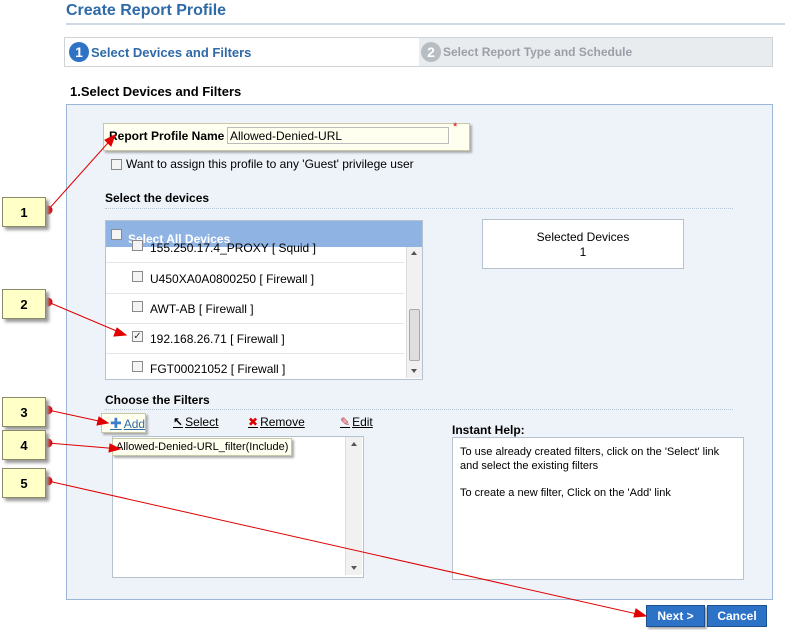 This screenshot has width=785, height=630. I want to click on selected-devices-box: Selected Devices 1, so click(583, 244).